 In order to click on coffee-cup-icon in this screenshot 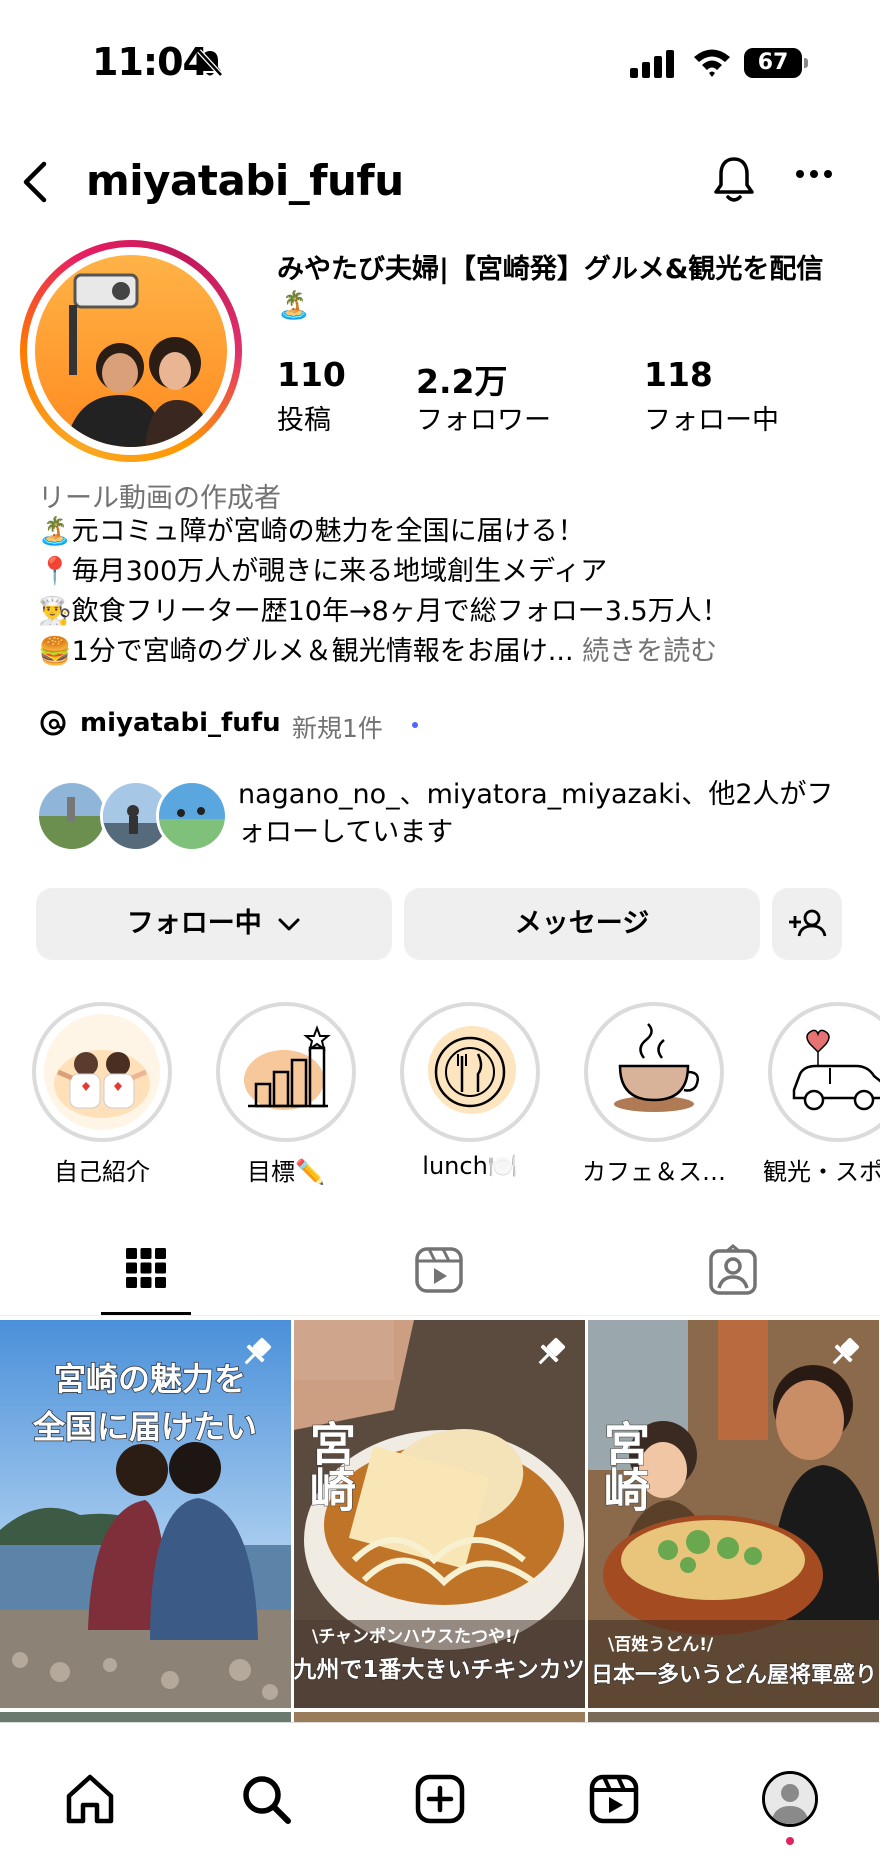, I will do `click(654, 1072)`.